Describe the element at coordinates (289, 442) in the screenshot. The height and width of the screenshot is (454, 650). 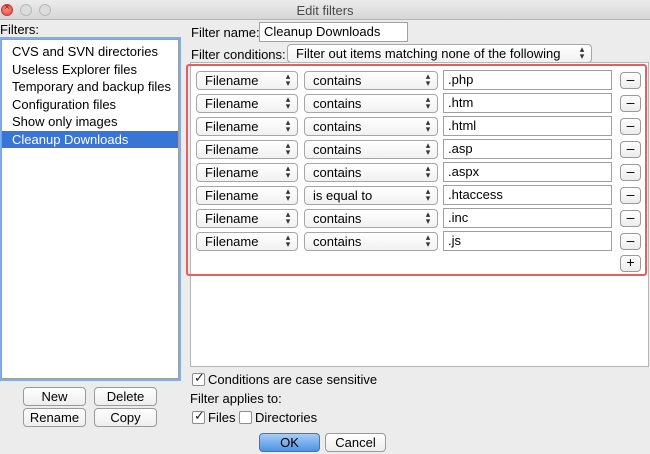
I see `ok-button: OK` at that location.